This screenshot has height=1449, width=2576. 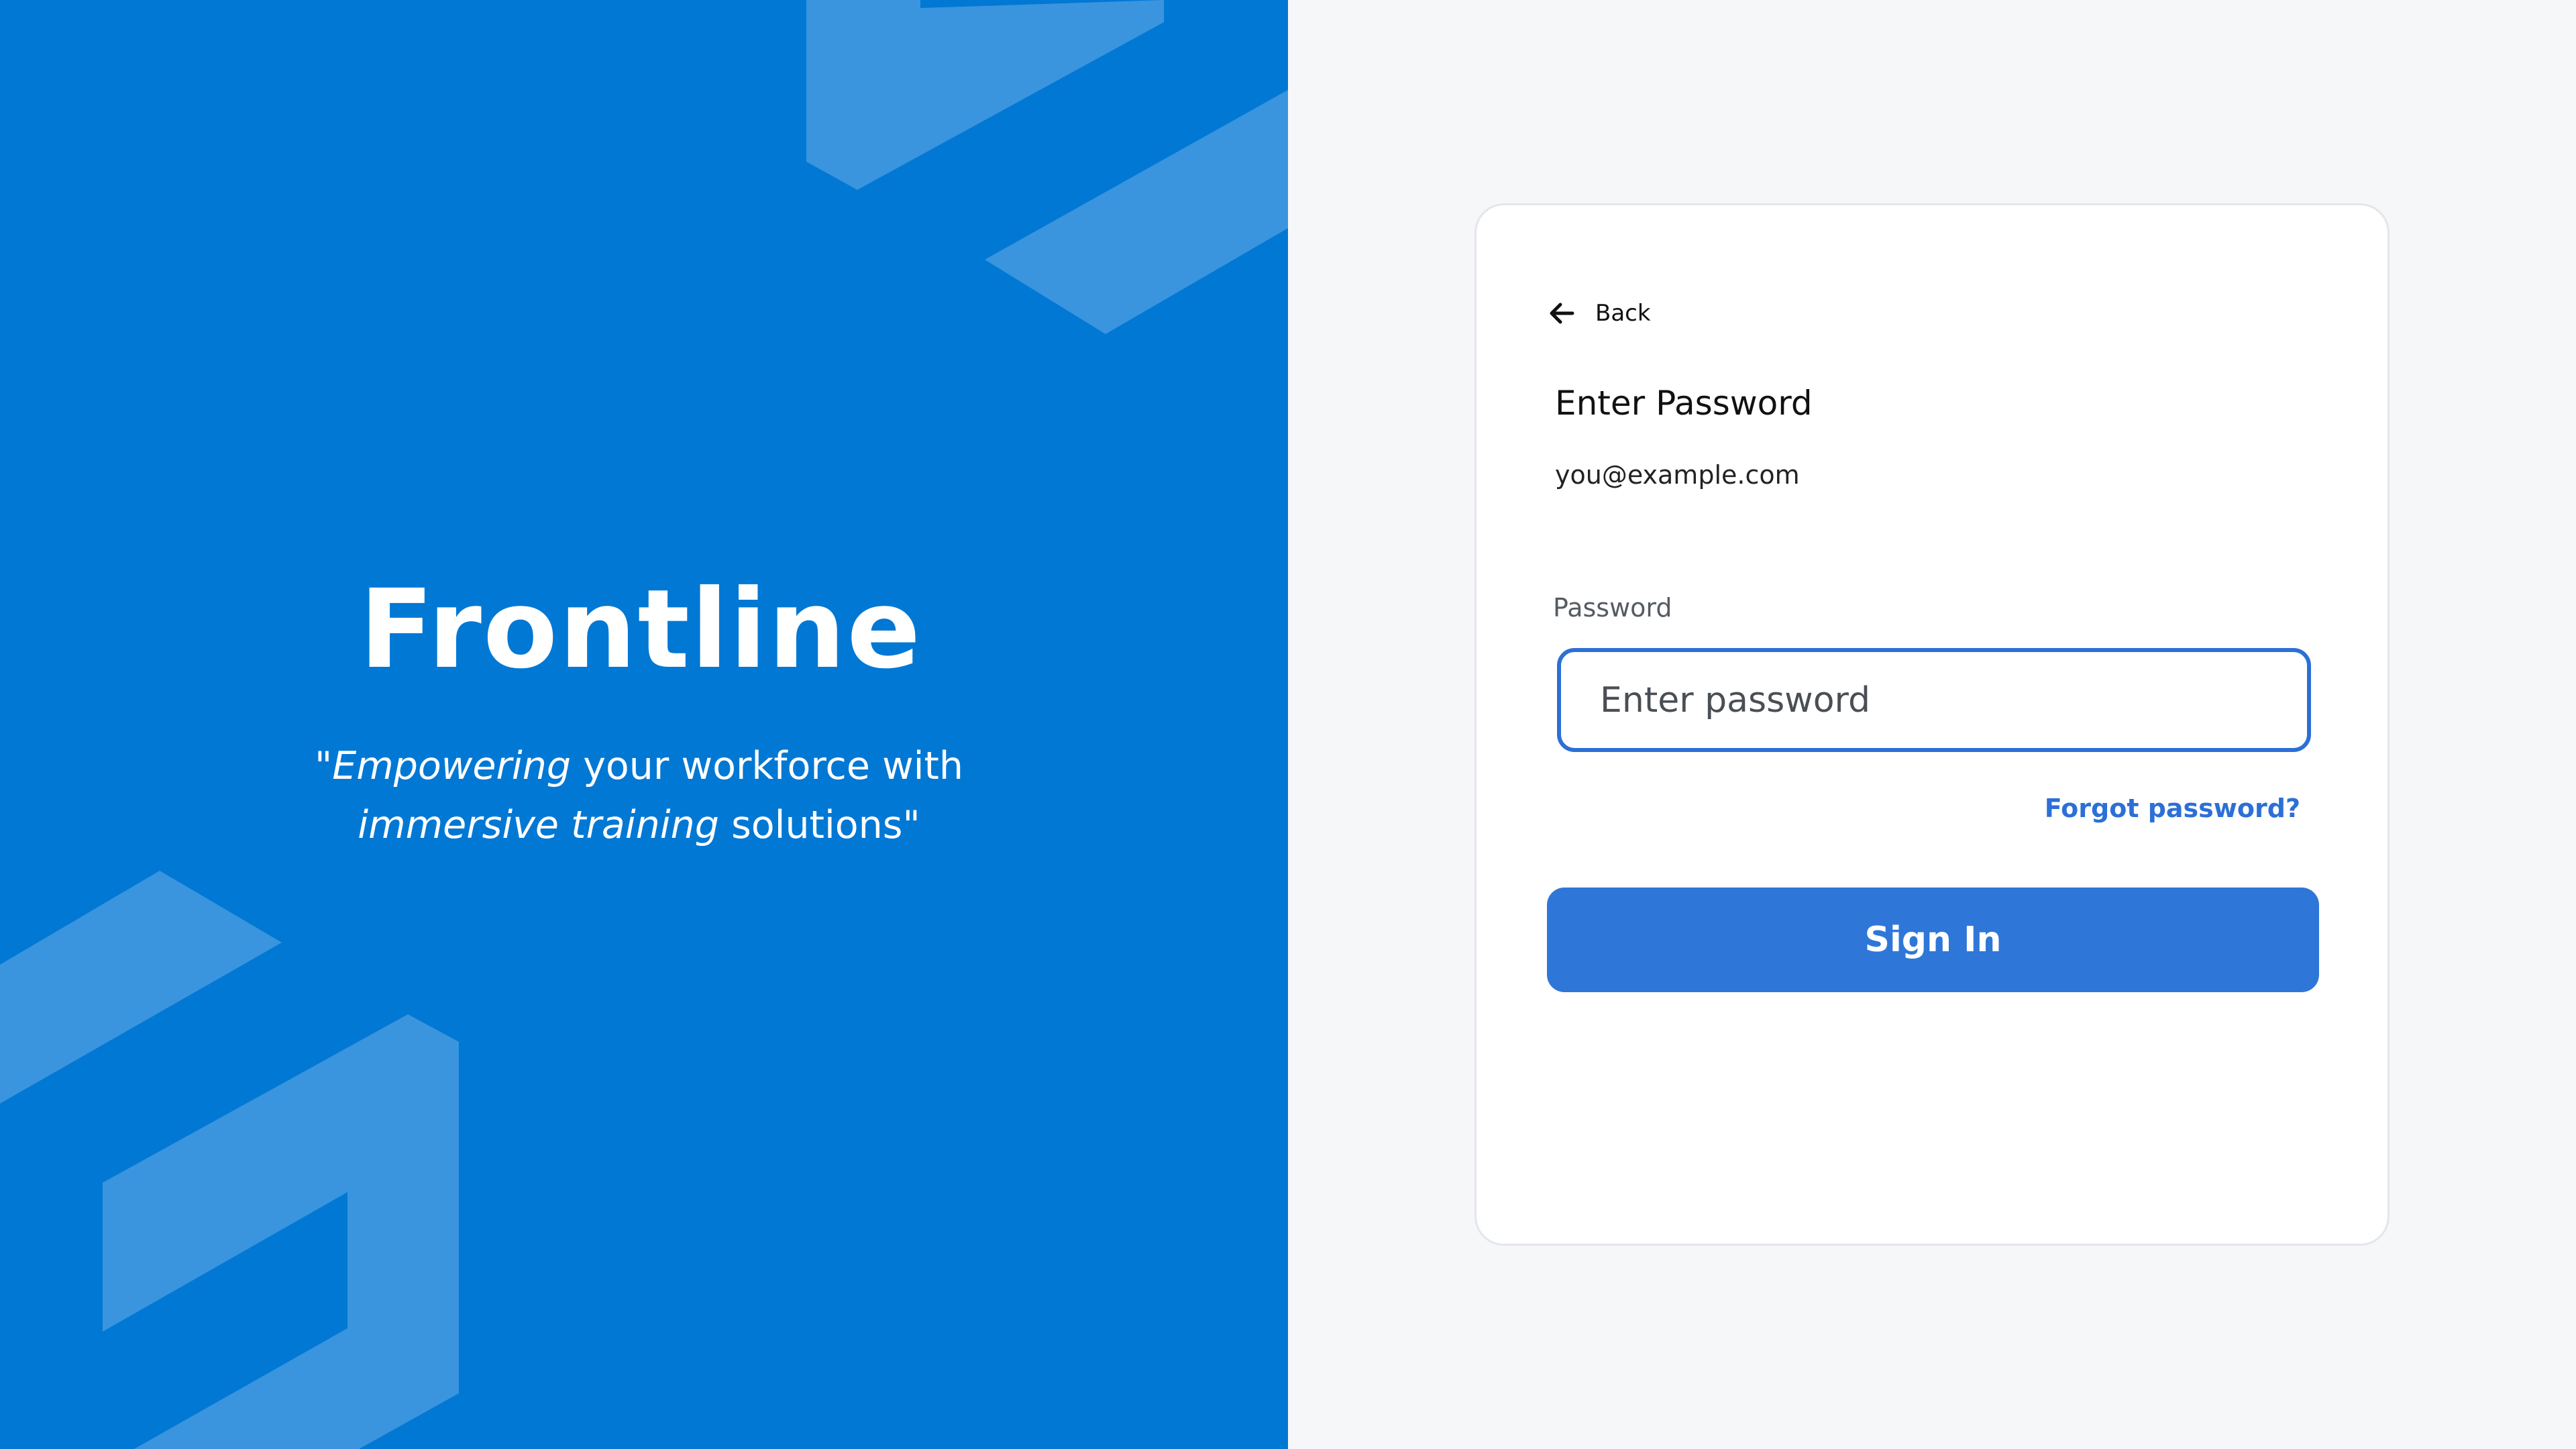 What do you see at coordinates (452, 766) in the screenshot?
I see `tagline-emphasis-1: Empowering` at bounding box center [452, 766].